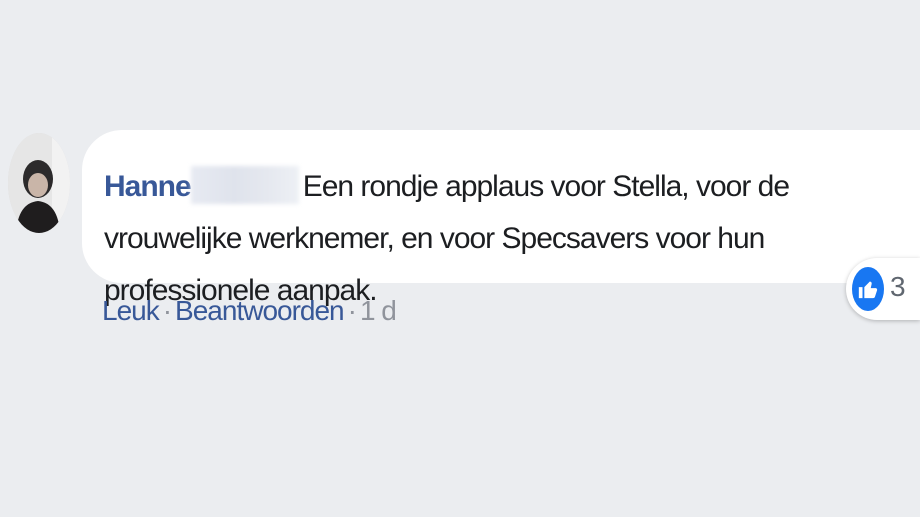 The height and width of the screenshot is (517, 920). I want to click on timestamp-link: 1 d, so click(378, 310).